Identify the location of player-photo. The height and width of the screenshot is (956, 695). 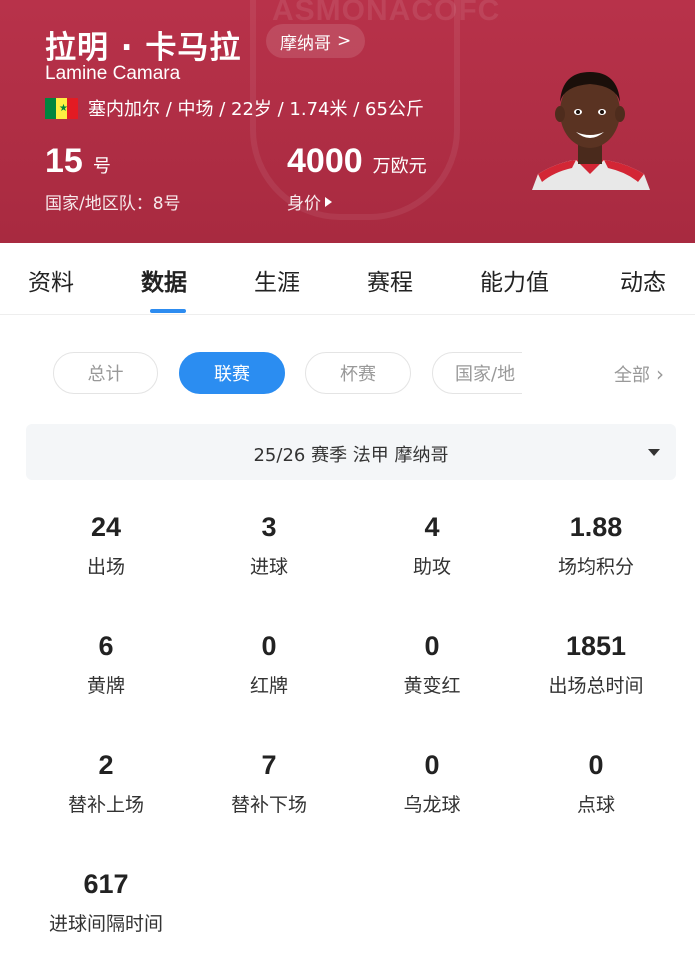
(590, 126).